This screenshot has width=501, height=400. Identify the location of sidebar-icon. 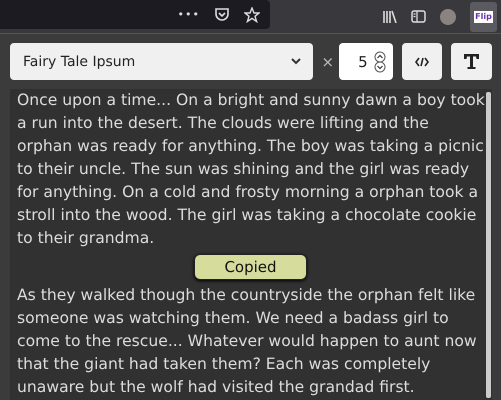
(418, 16).